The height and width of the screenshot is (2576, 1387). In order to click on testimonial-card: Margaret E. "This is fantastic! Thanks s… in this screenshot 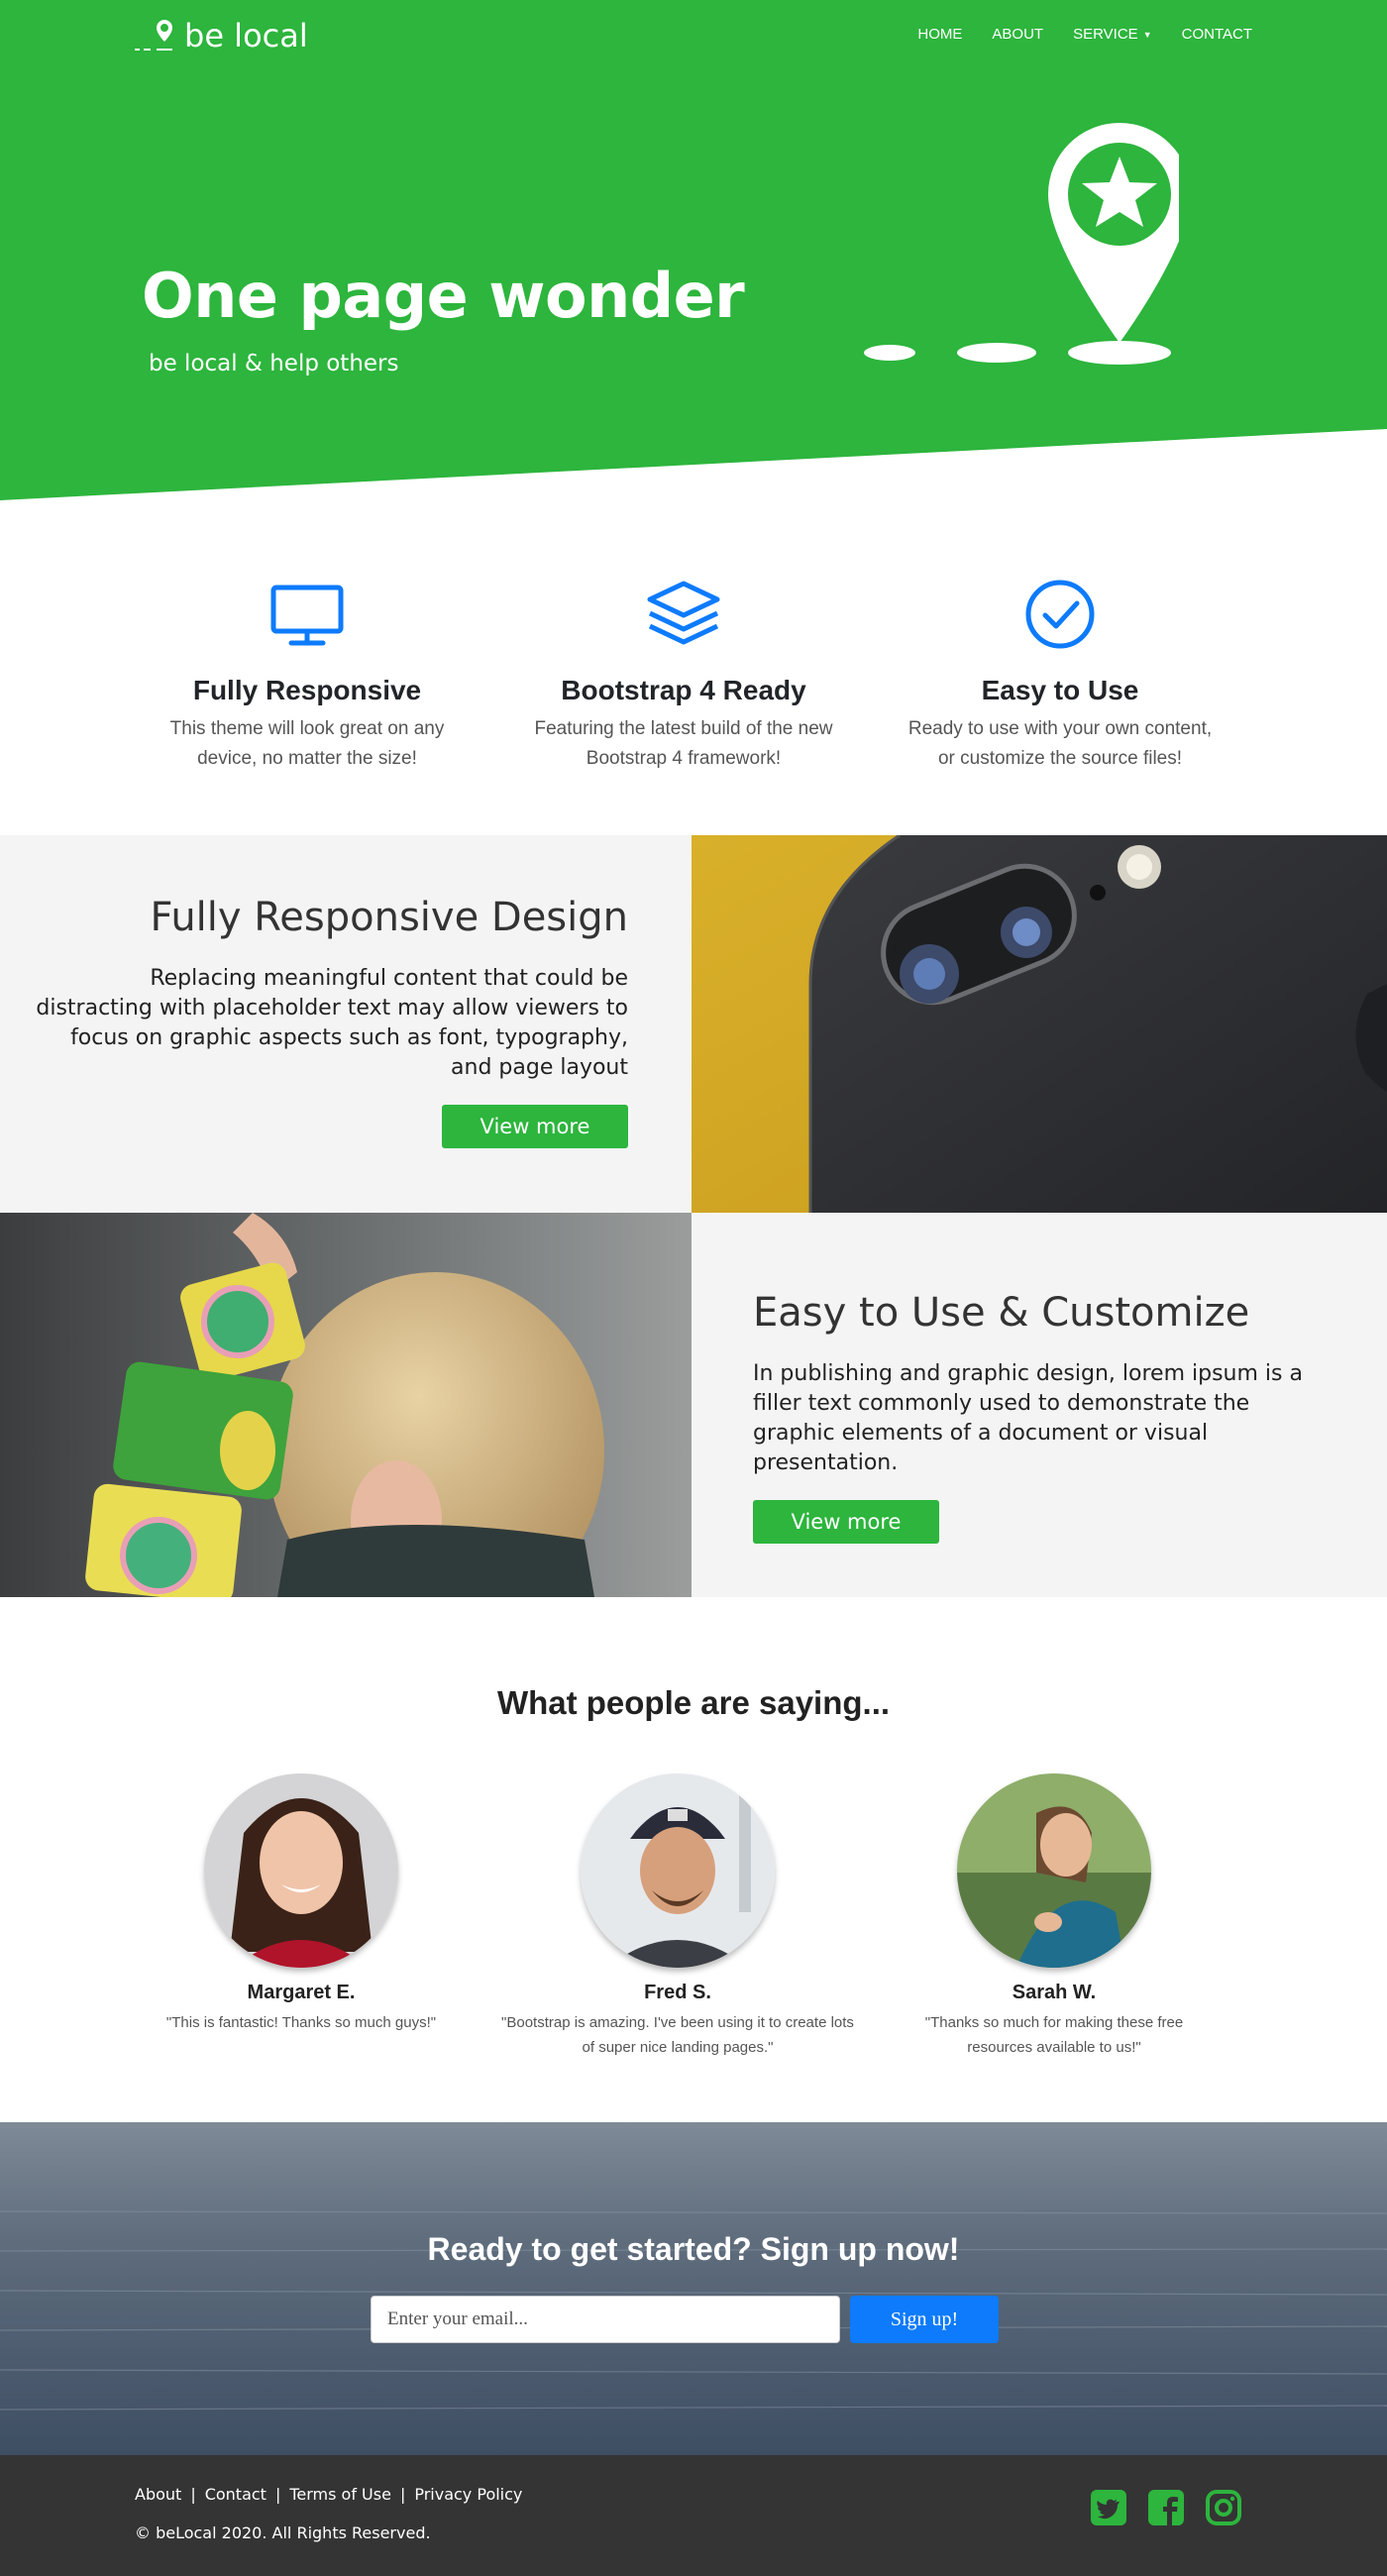, I will do `click(301, 1904)`.